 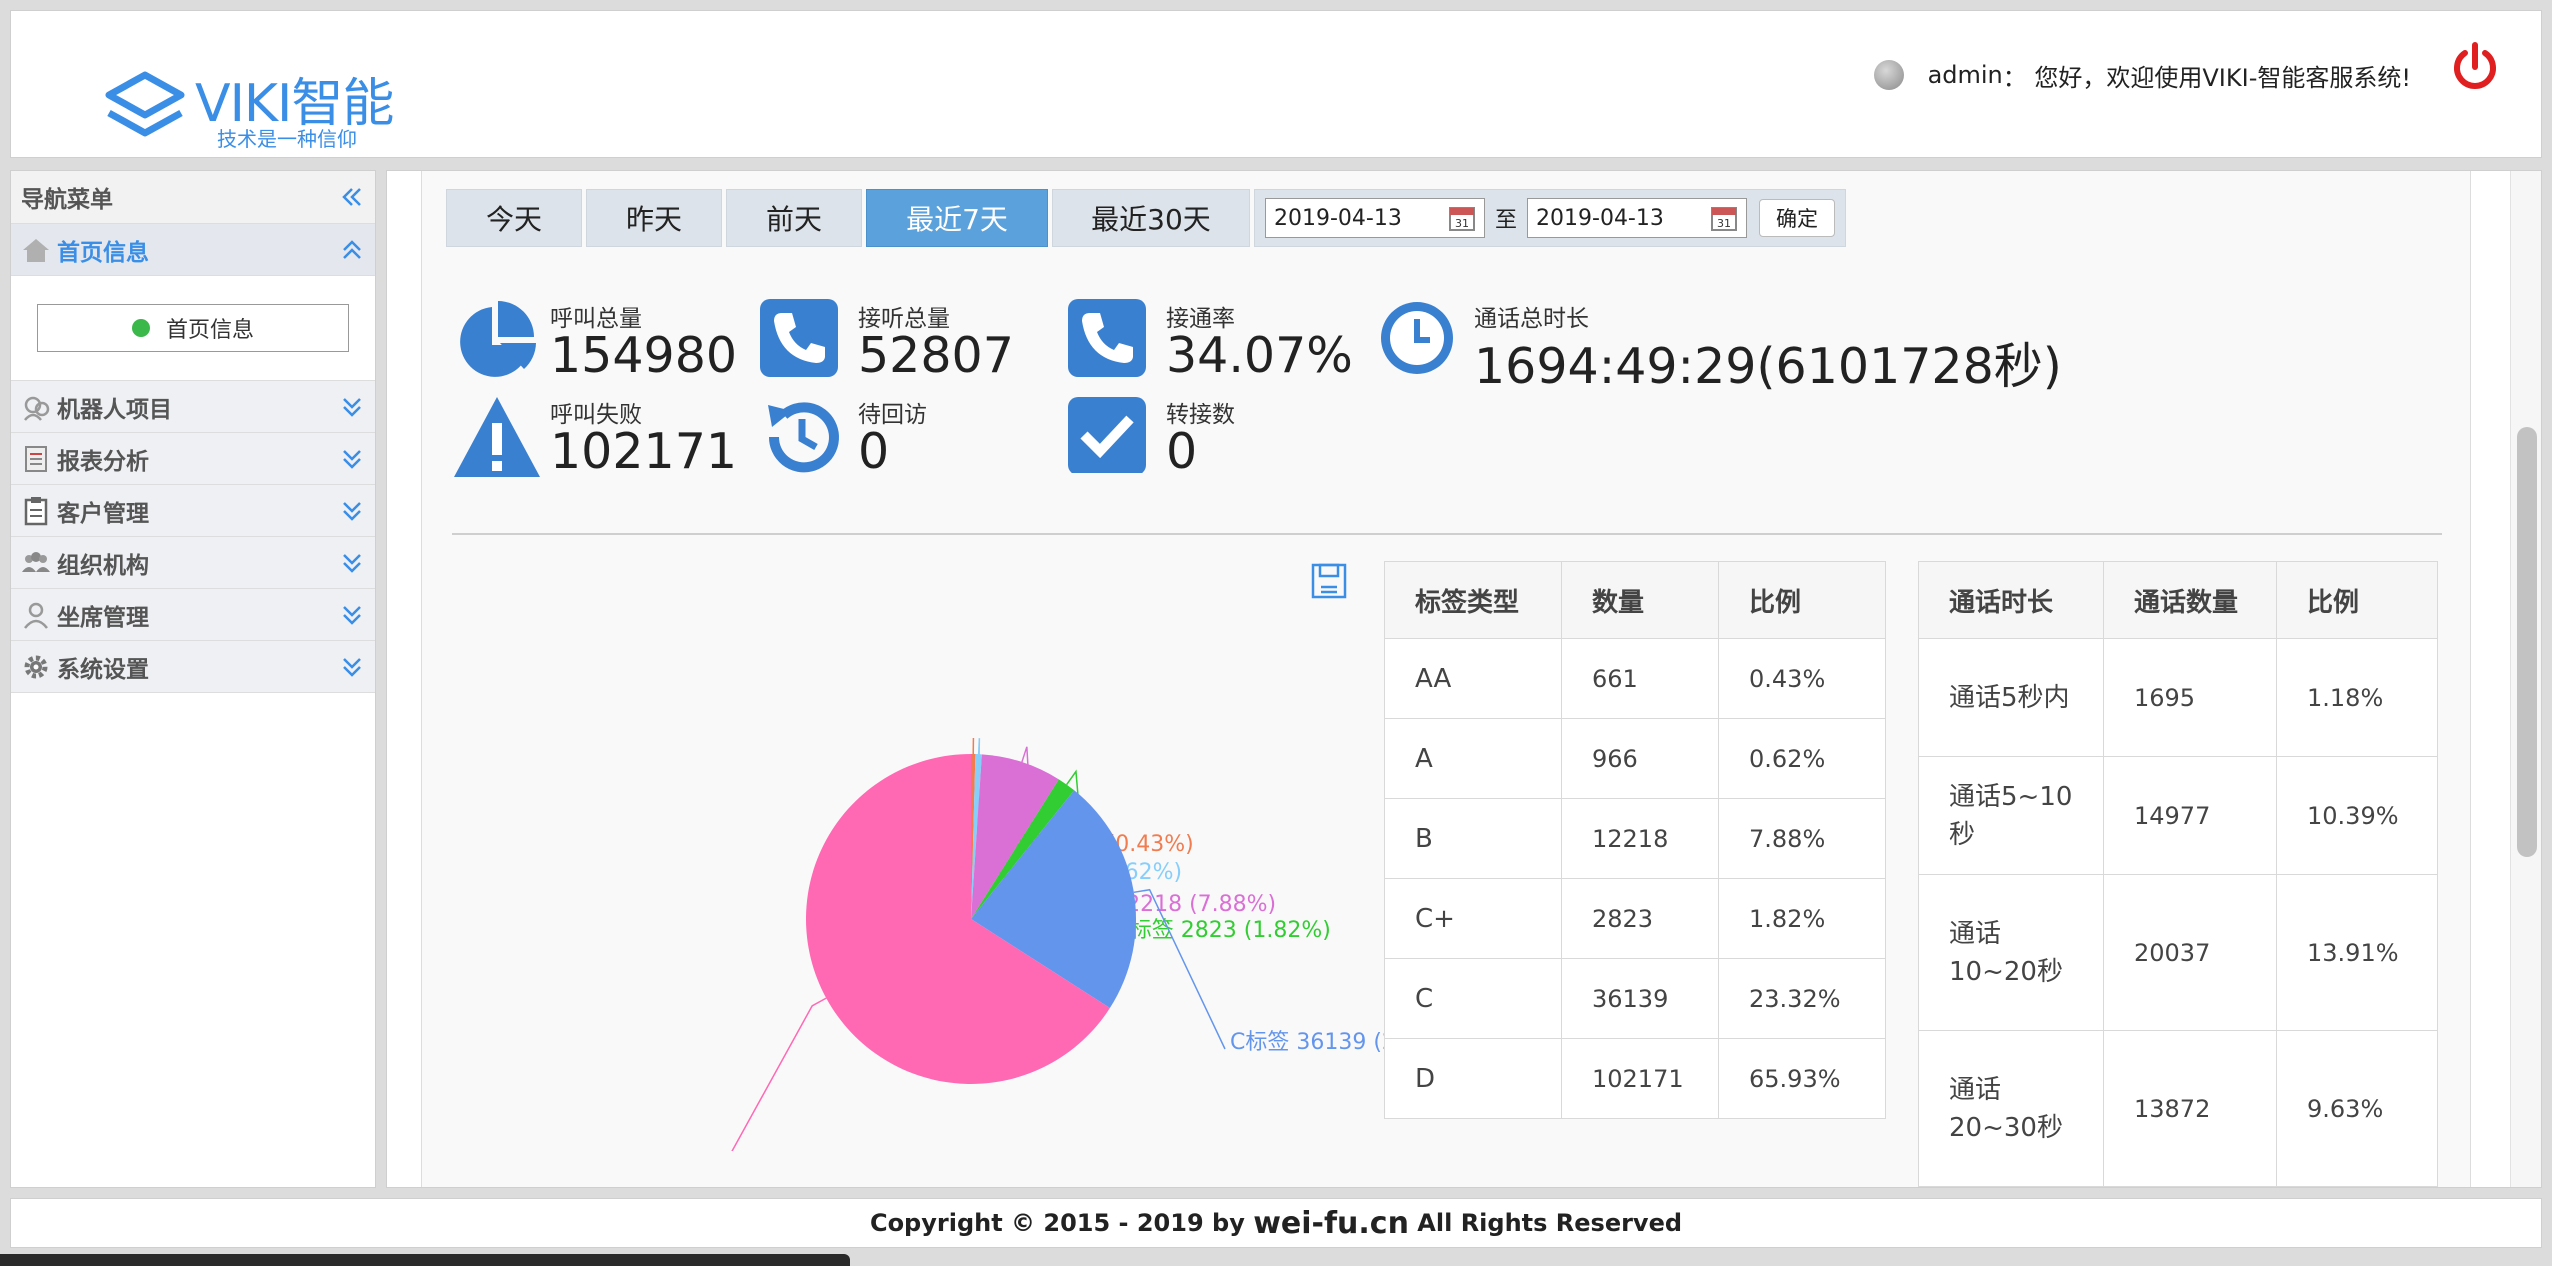 What do you see at coordinates (1640, 1078) in the screenshot?
I see `table-cell: 102171` at bounding box center [1640, 1078].